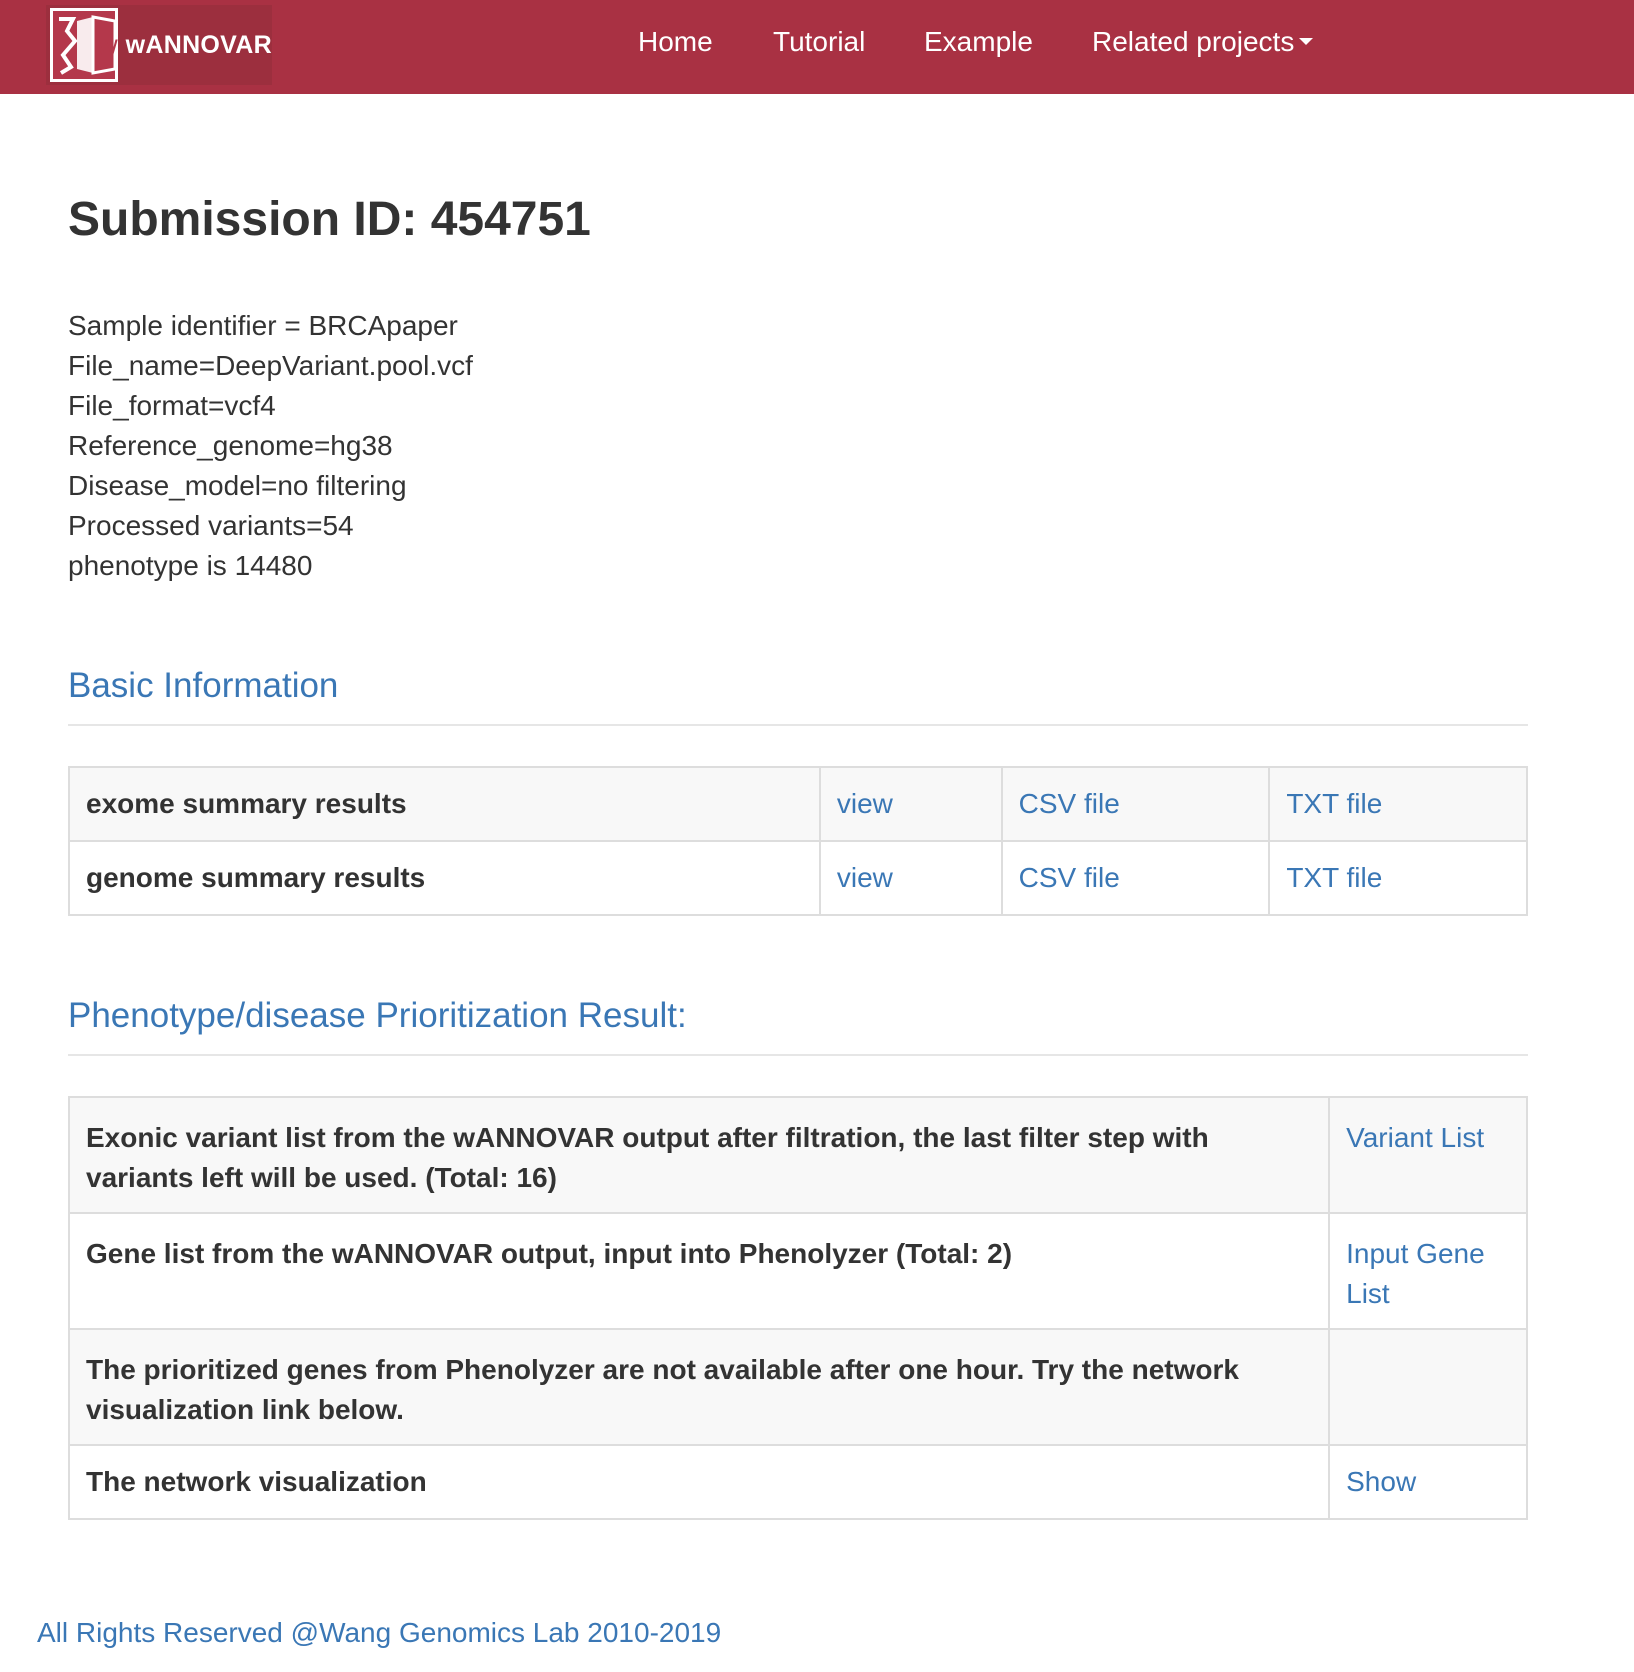 Image resolution: width=1634 pixels, height=1672 pixels. Describe the element at coordinates (84, 45) in the screenshot. I see `wannovar-logo-icon: W` at that location.